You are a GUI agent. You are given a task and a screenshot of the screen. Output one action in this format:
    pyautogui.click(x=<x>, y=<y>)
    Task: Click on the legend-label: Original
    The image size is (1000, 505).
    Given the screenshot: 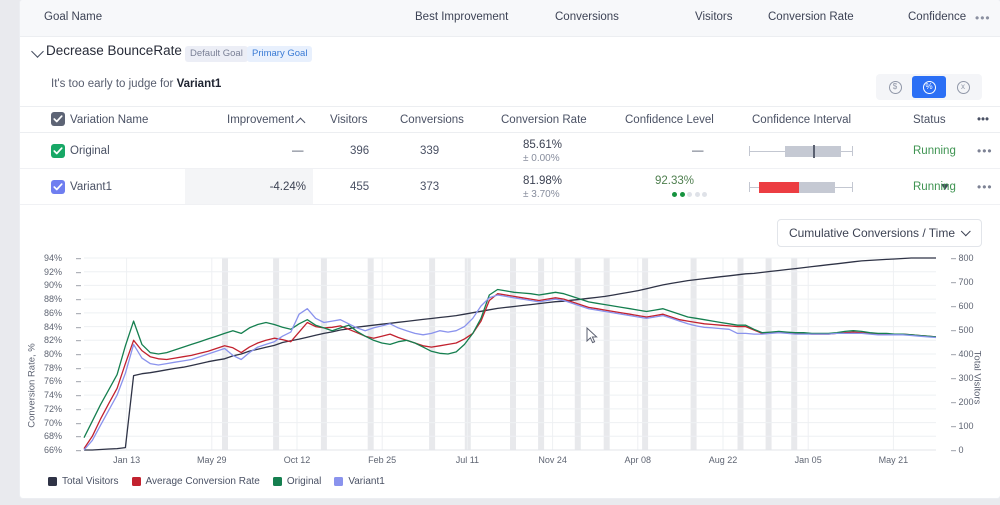 What is the action you would take?
    pyautogui.click(x=304, y=481)
    